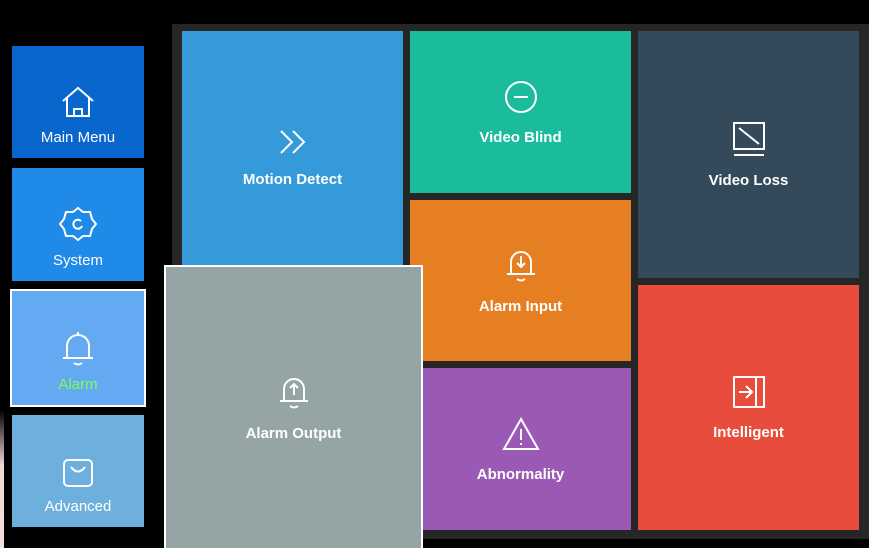 Image resolution: width=869 pixels, height=548 pixels. Describe the element at coordinates (520, 137) in the screenshot. I see `tile-label: Video Blind` at that location.